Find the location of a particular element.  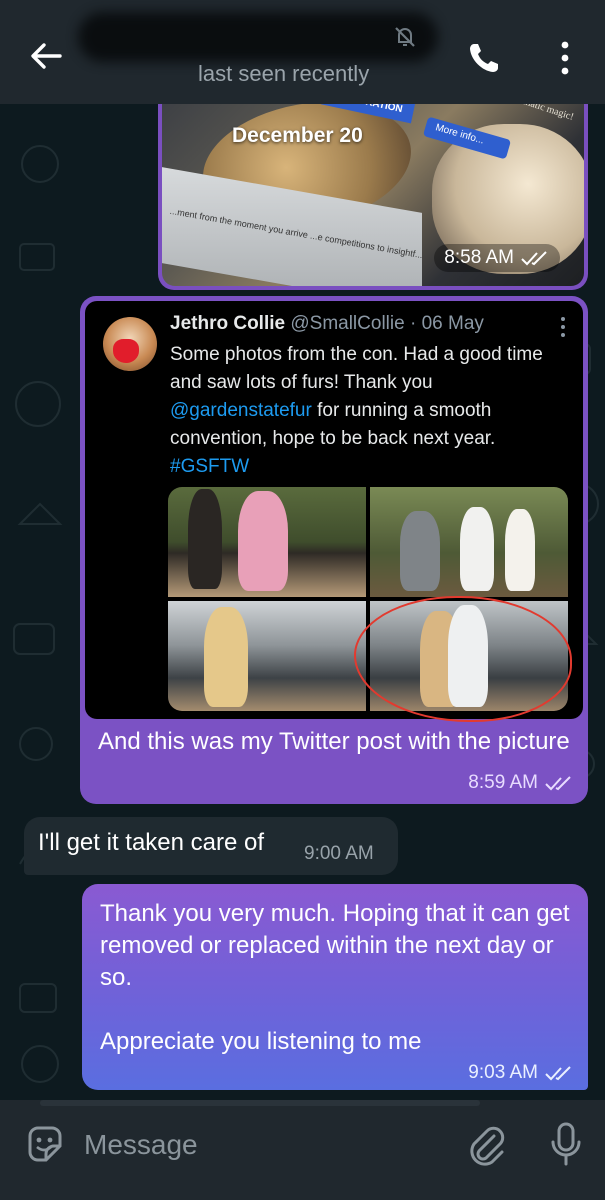

composer-divider is located at coordinates (260, 1103).